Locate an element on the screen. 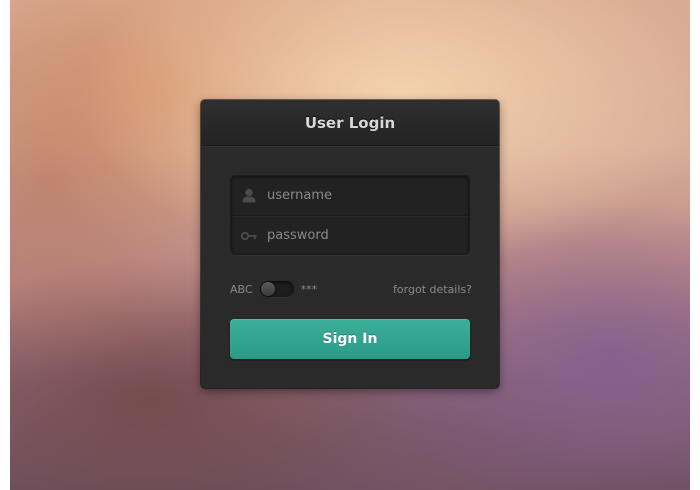 This screenshot has width=700, height=490. panel-title: User Login is located at coordinates (350, 123).